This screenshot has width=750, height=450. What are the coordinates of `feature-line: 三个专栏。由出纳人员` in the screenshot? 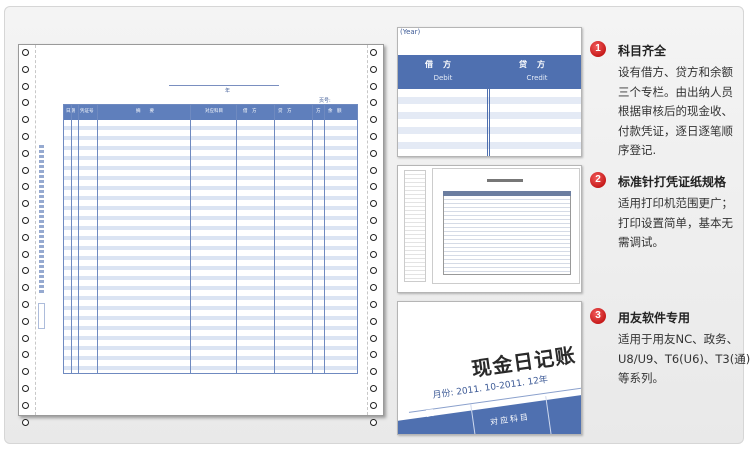 It's located at (675, 91).